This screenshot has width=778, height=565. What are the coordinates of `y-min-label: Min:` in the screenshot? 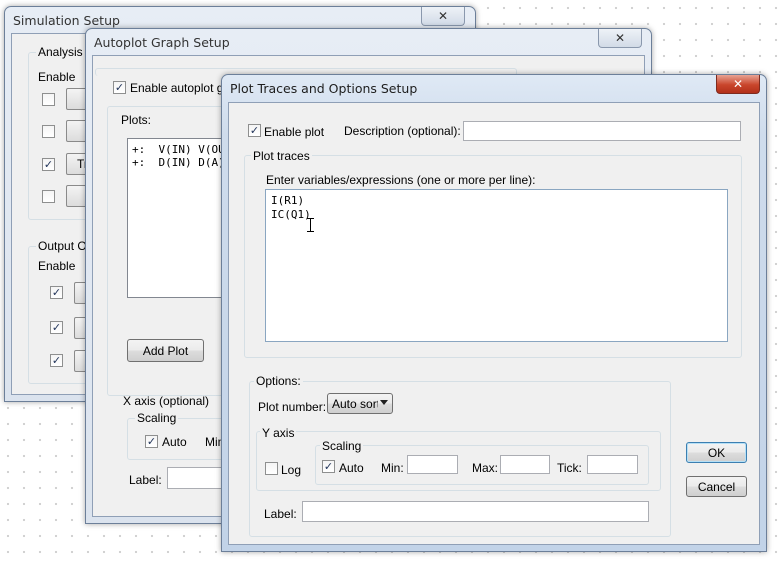 It's located at (392, 468).